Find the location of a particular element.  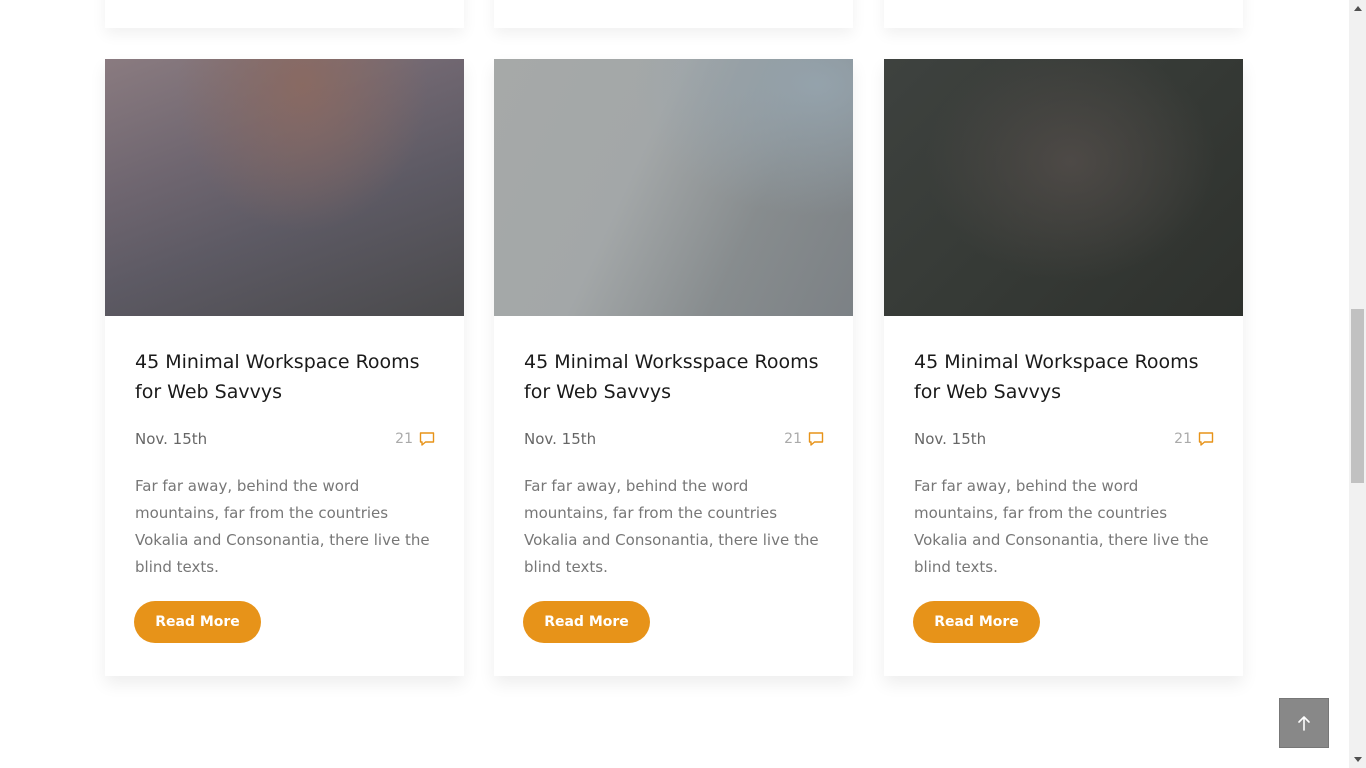

back-to-top-button is located at coordinates (1304, 723).